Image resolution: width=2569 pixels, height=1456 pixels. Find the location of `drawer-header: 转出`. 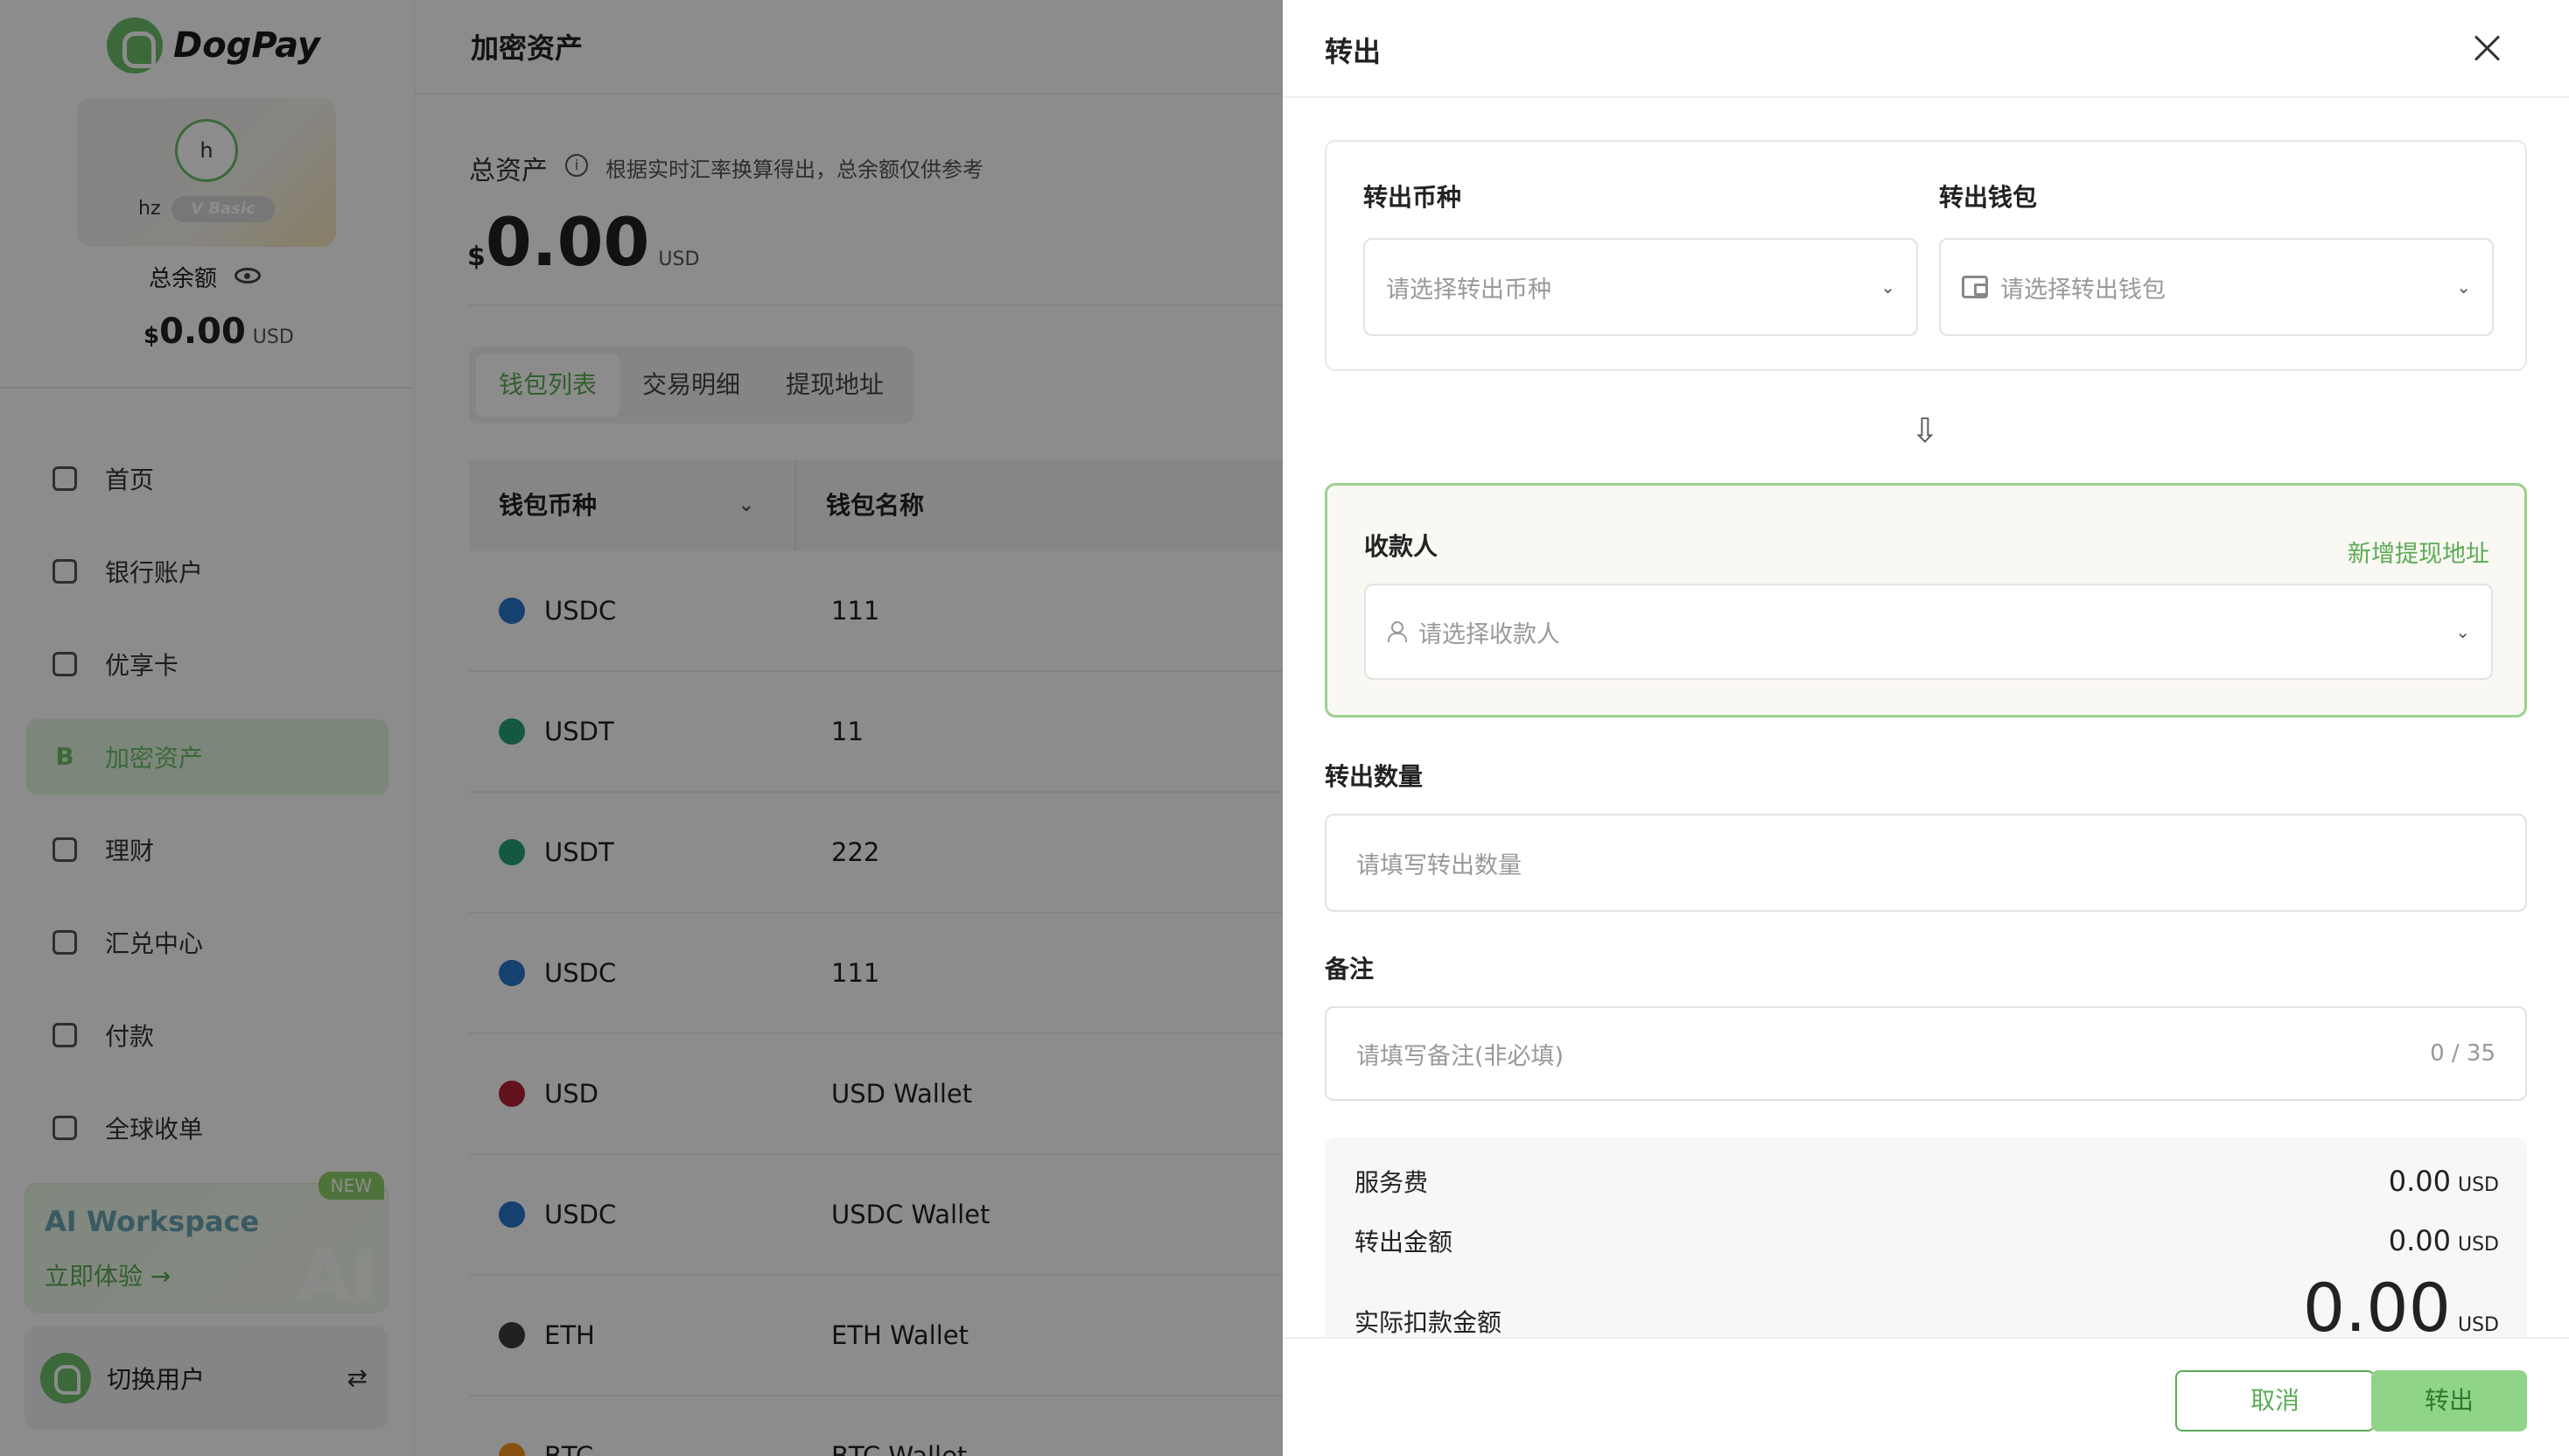

drawer-header: 转出 is located at coordinates (1926, 49).